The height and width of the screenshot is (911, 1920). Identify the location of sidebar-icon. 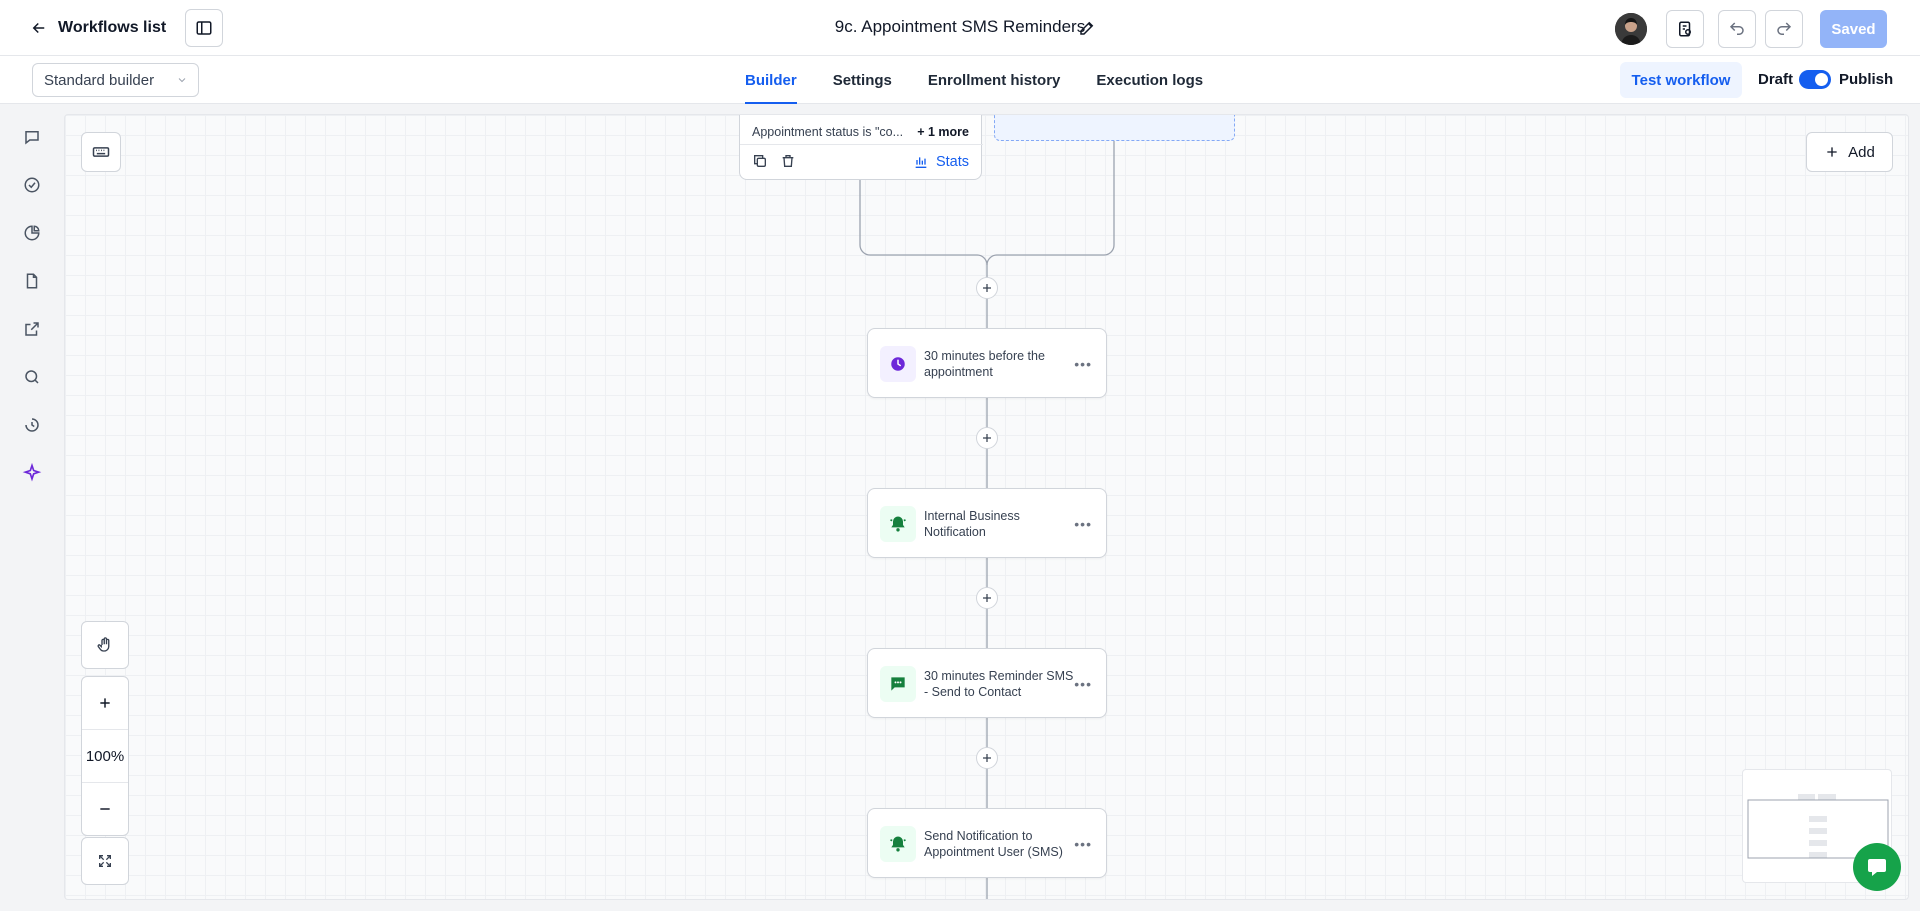
(204, 28).